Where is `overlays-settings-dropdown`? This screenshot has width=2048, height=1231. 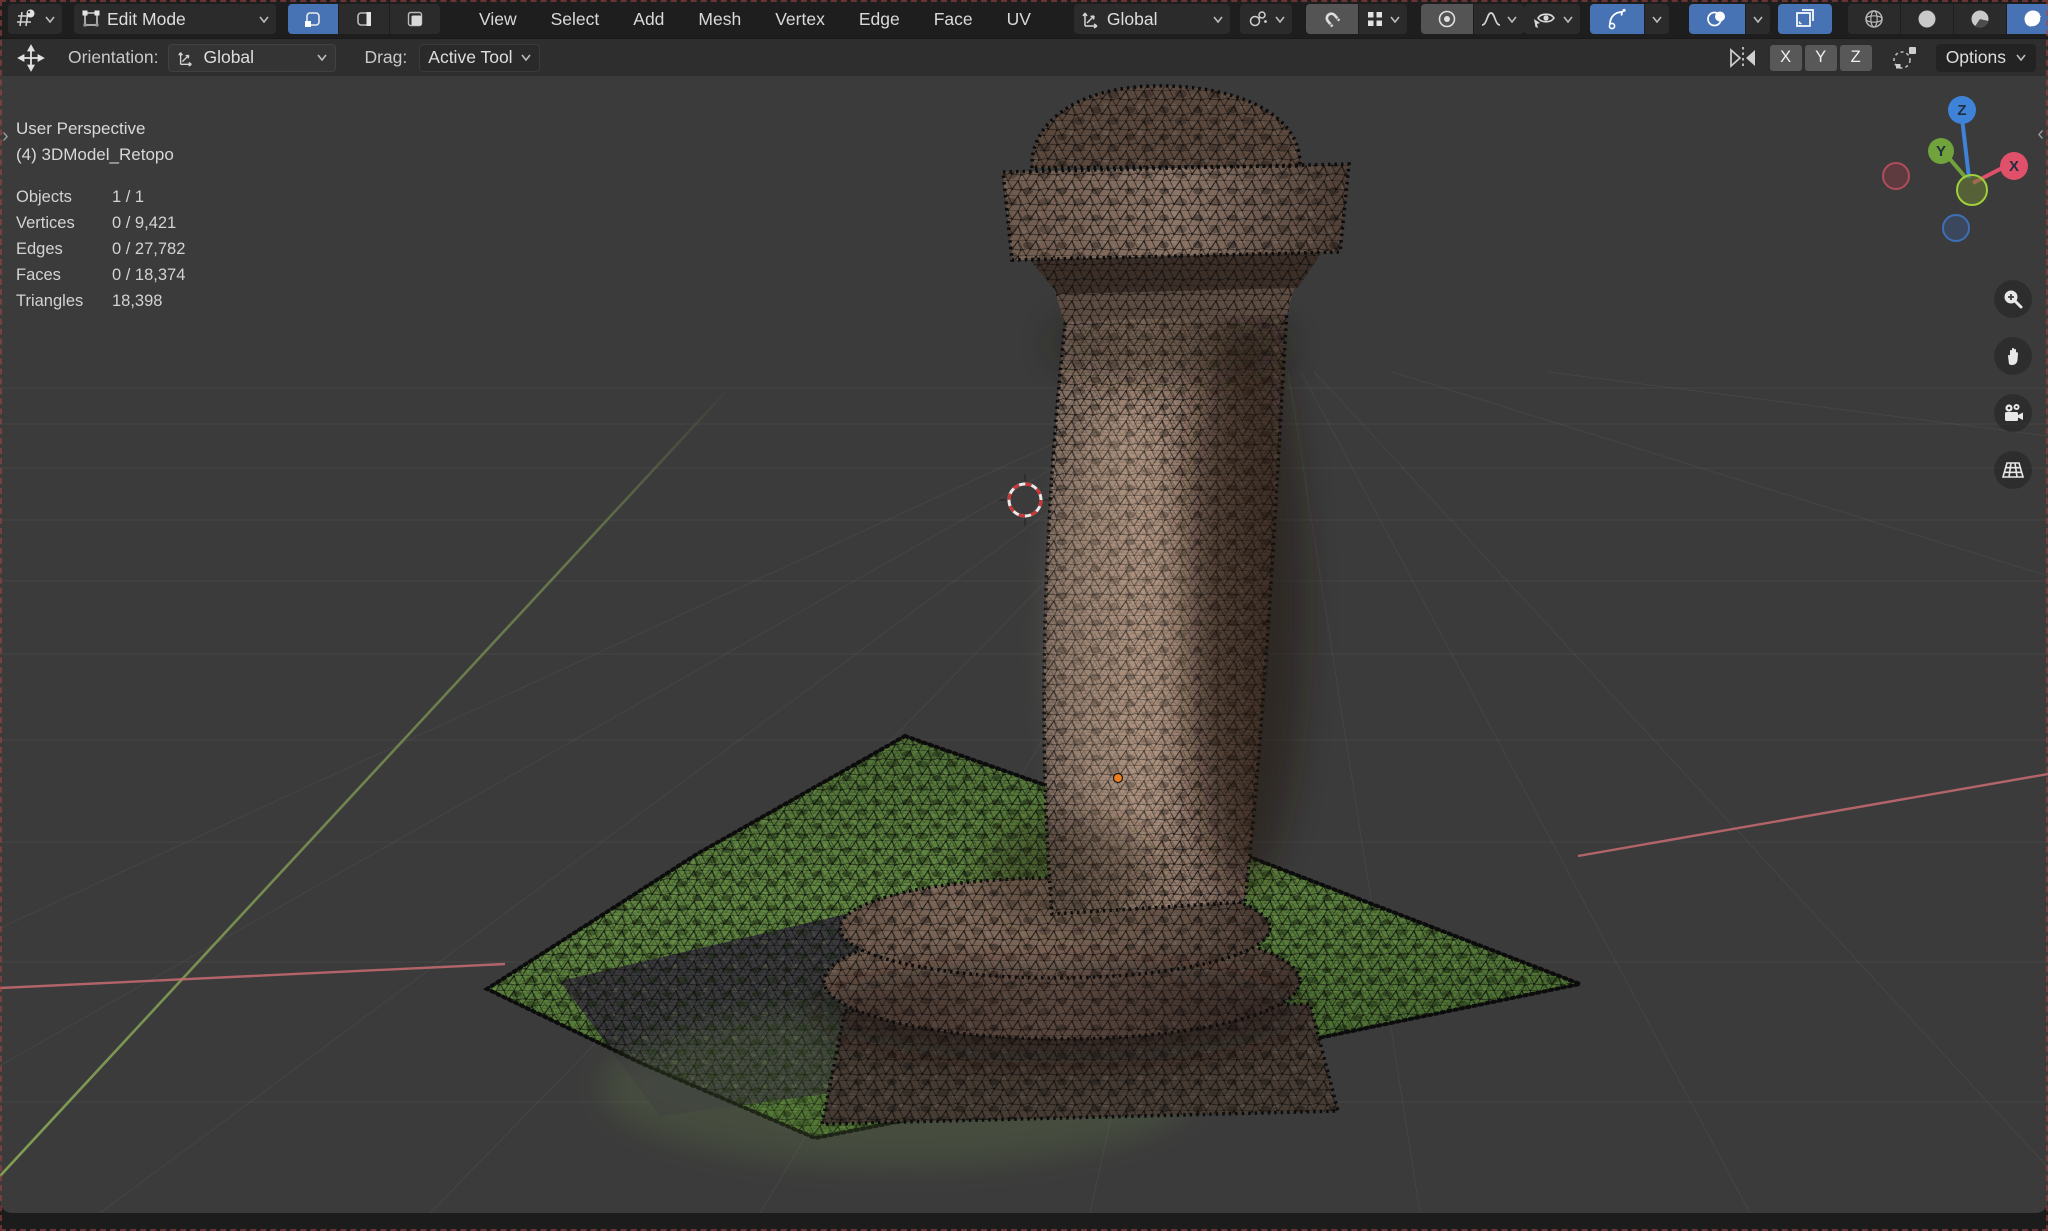 overlays-settings-dropdown is located at coordinates (1757, 19).